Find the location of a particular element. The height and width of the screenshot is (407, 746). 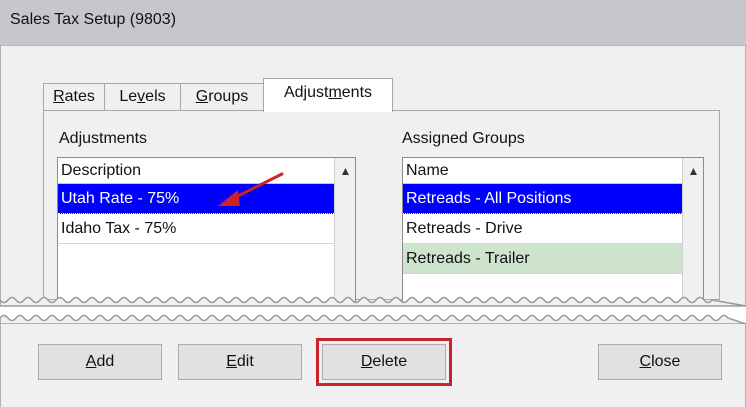

tab-adjustments-label-pre: Adjust is located at coordinates (306, 92).